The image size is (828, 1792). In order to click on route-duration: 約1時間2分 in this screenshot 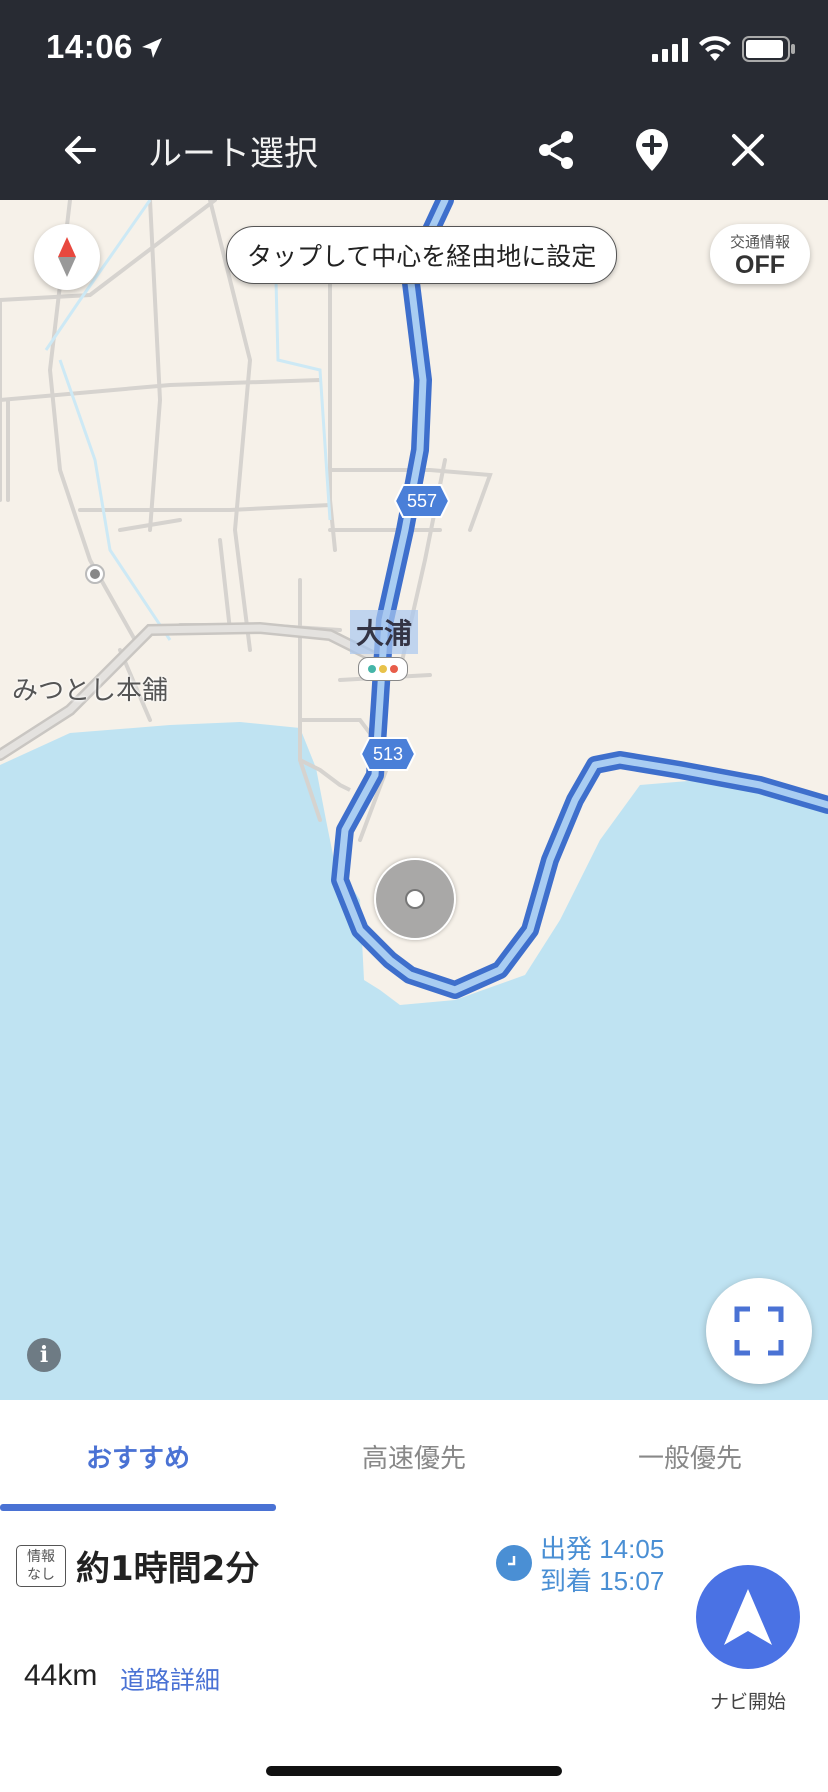, I will do `click(168, 1569)`.